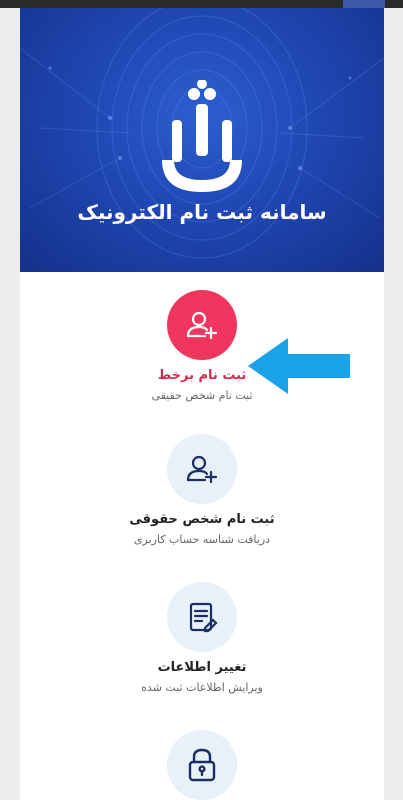  I want to click on app-title: سامانه ثبت نام الکترونیک, so click(202, 212).